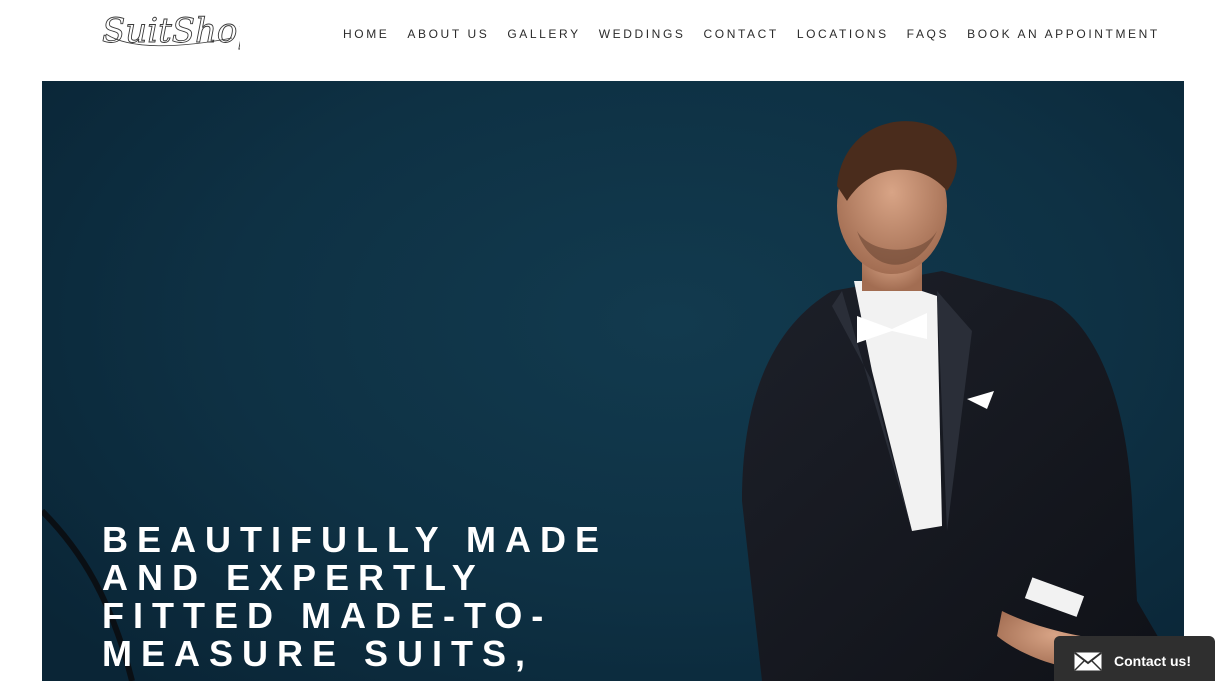  I want to click on nav-contact: CONTACT, so click(741, 34).